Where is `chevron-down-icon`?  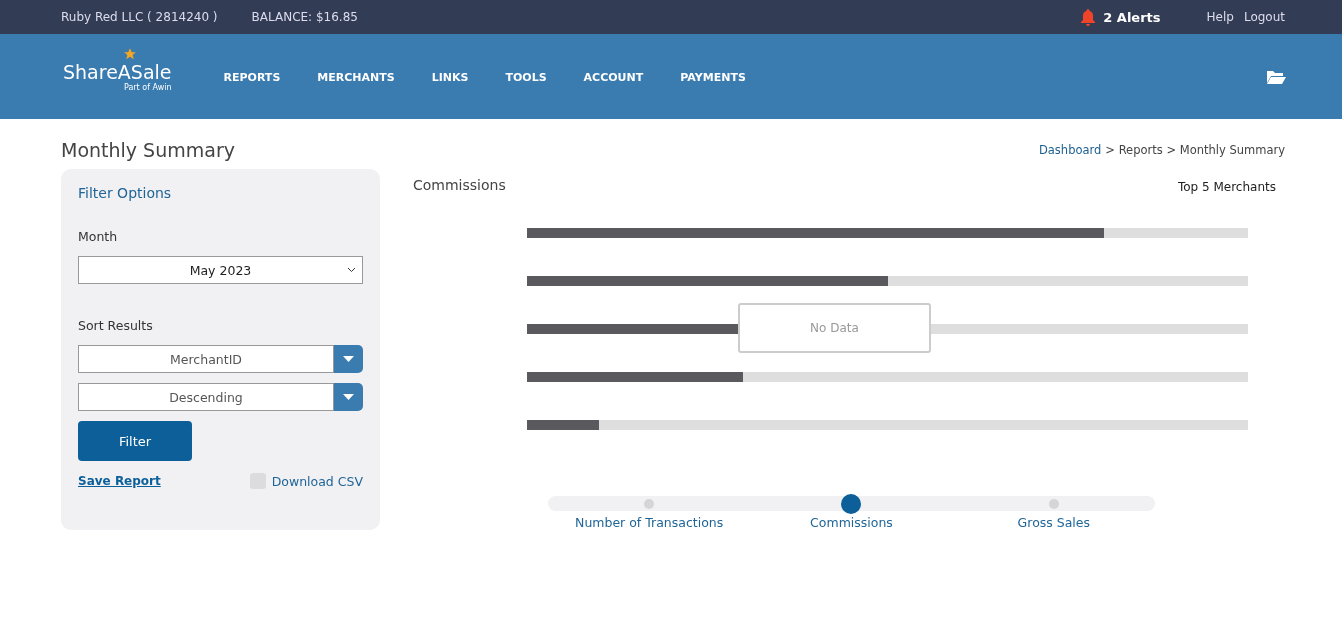 chevron-down-icon is located at coordinates (351, 270).